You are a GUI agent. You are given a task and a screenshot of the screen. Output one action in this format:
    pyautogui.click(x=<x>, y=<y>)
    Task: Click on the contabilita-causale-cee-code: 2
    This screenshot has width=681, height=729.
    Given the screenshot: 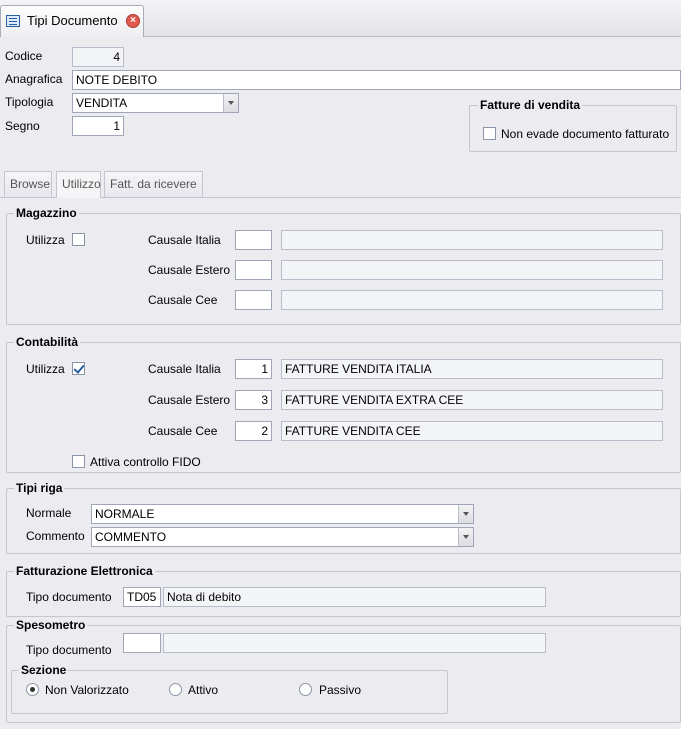 What is the action you would take?
    pyautogui.click(x=253, y=431)
    